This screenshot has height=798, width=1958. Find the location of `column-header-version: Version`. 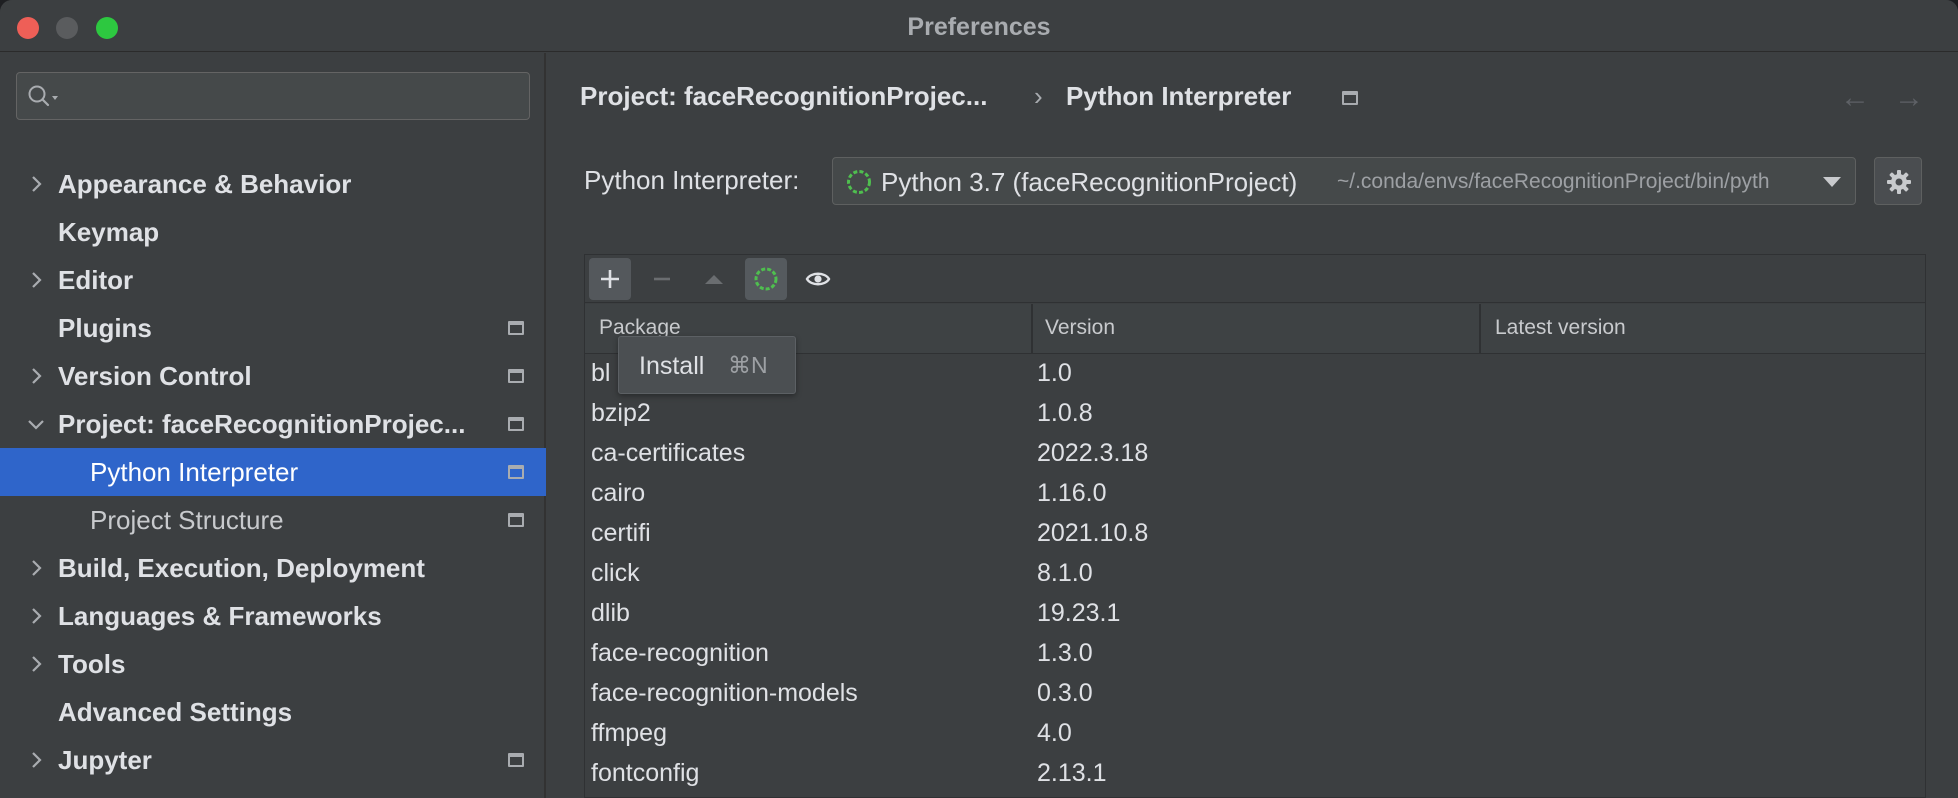

column-header-version: Version is located at coordinates (1080, 328).